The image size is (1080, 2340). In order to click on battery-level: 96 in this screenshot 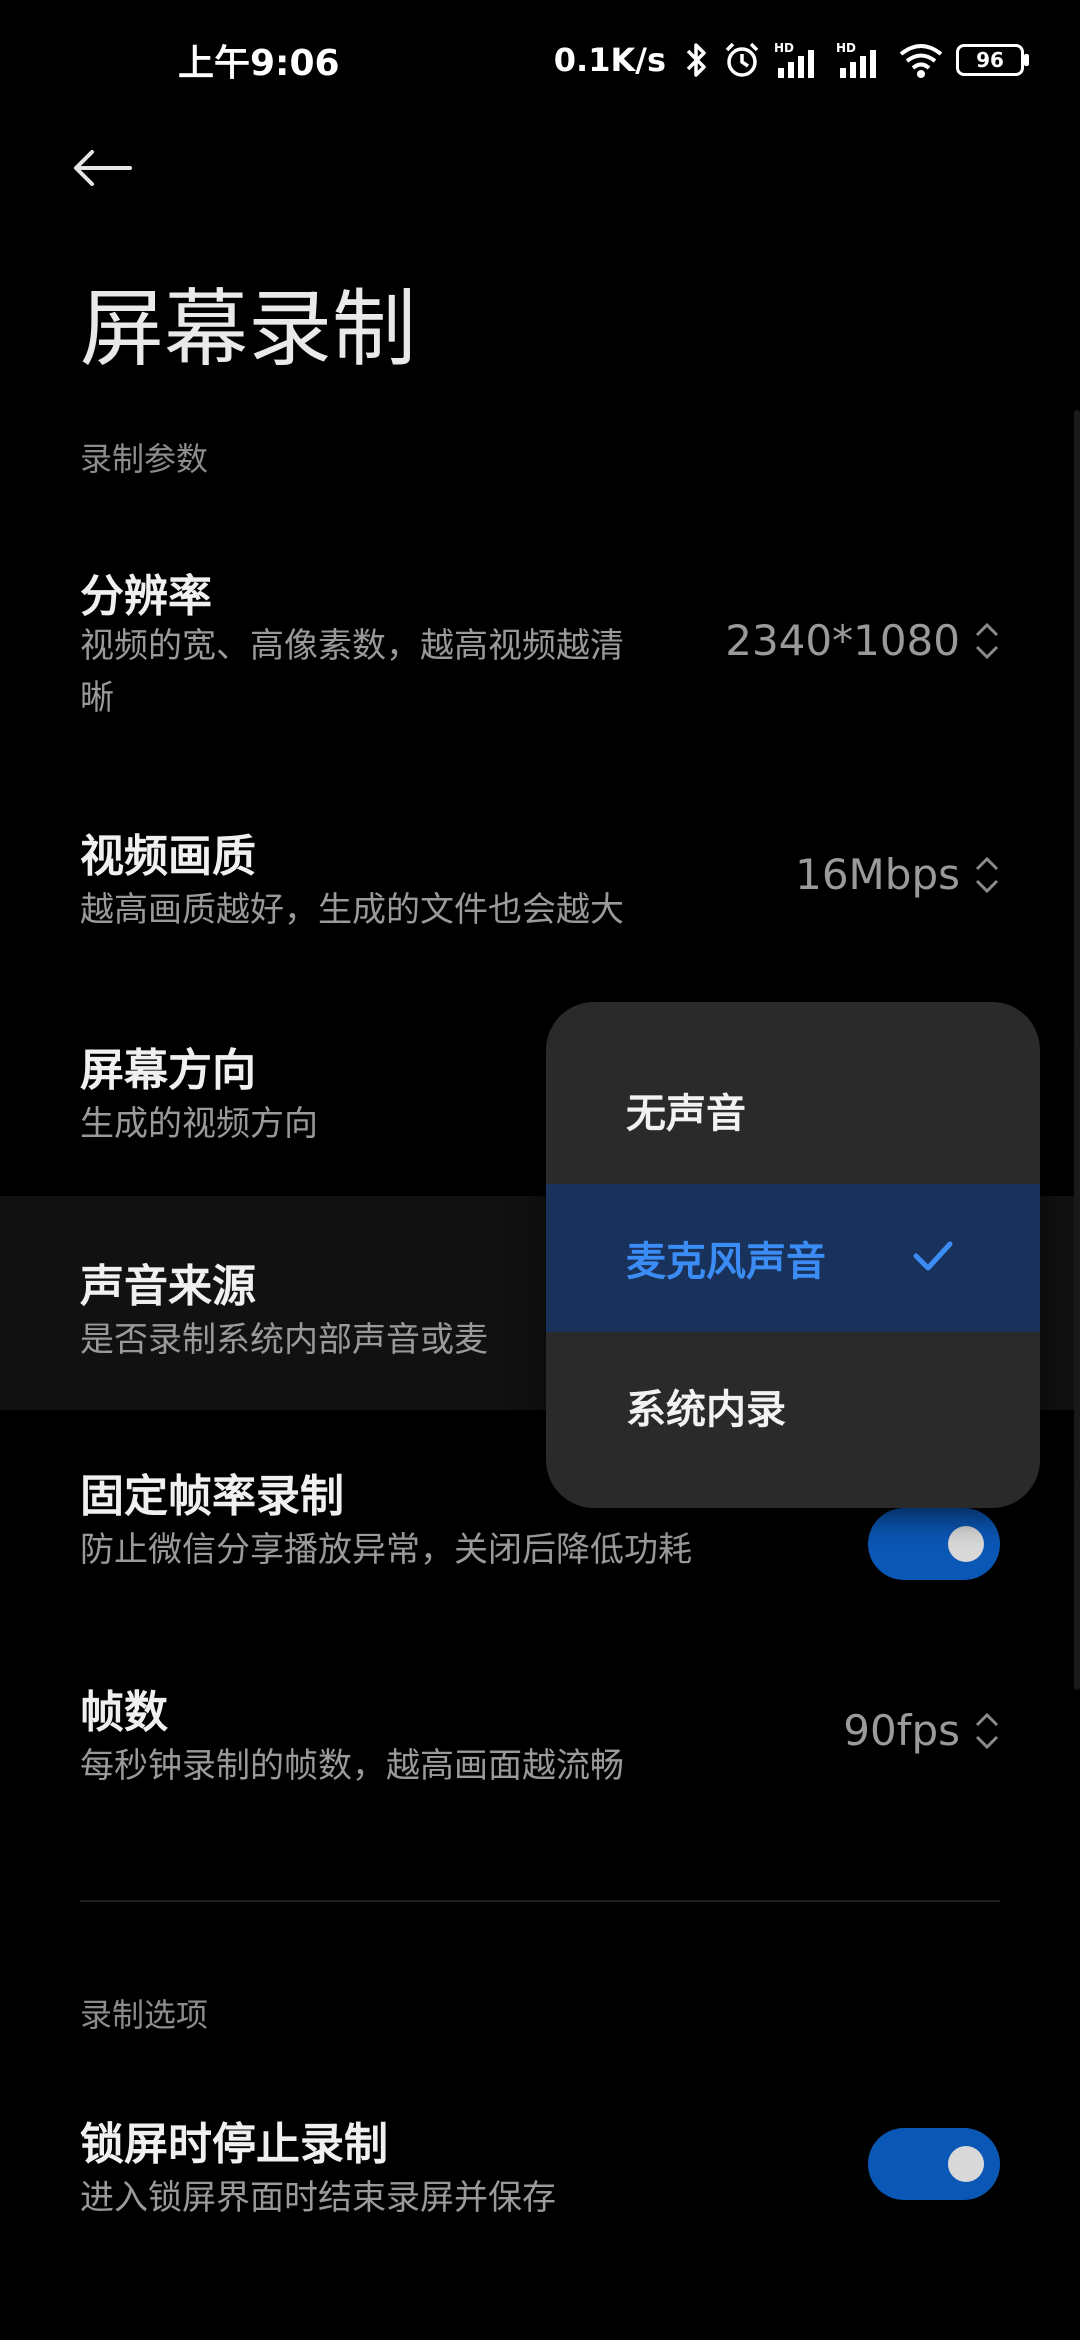, I will do `click(990, 60)`.